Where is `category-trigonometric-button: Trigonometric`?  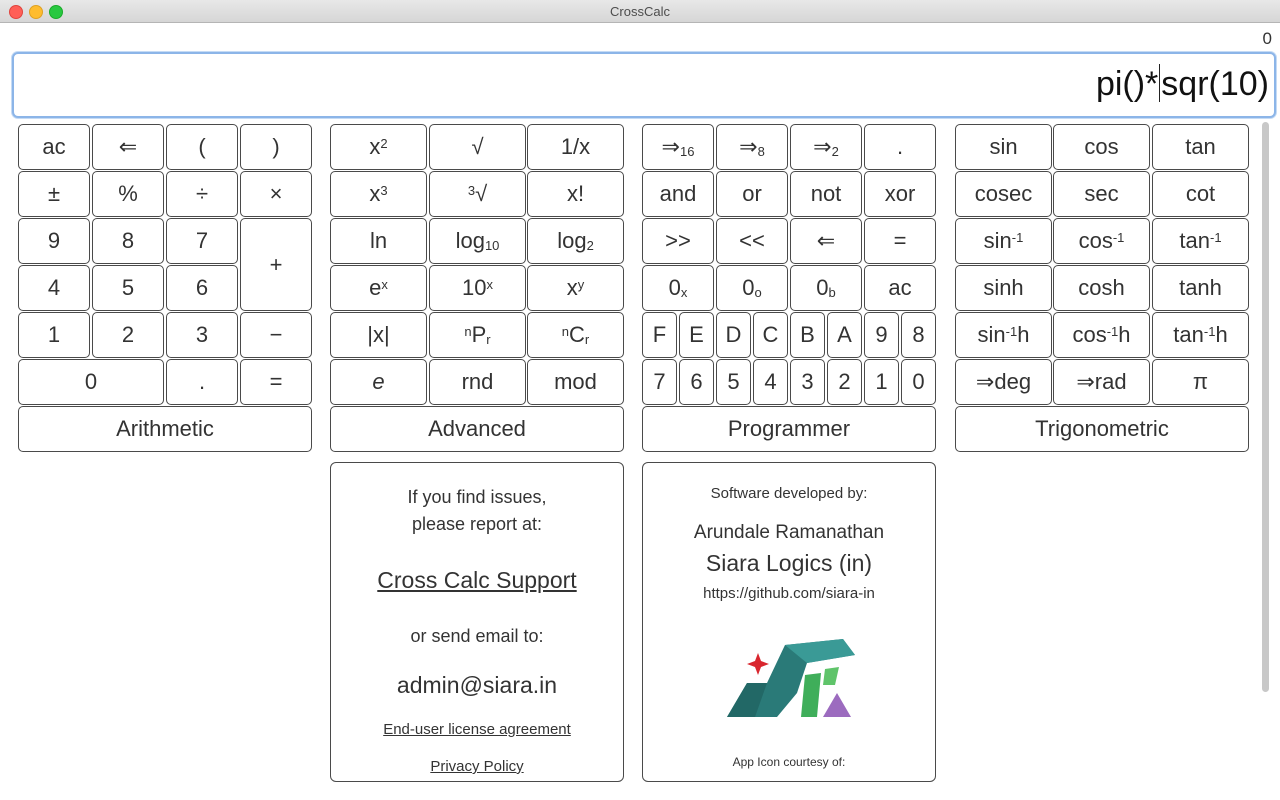
category-trigonometric-button: Trigonometric is located at coordinates (1102, 429).